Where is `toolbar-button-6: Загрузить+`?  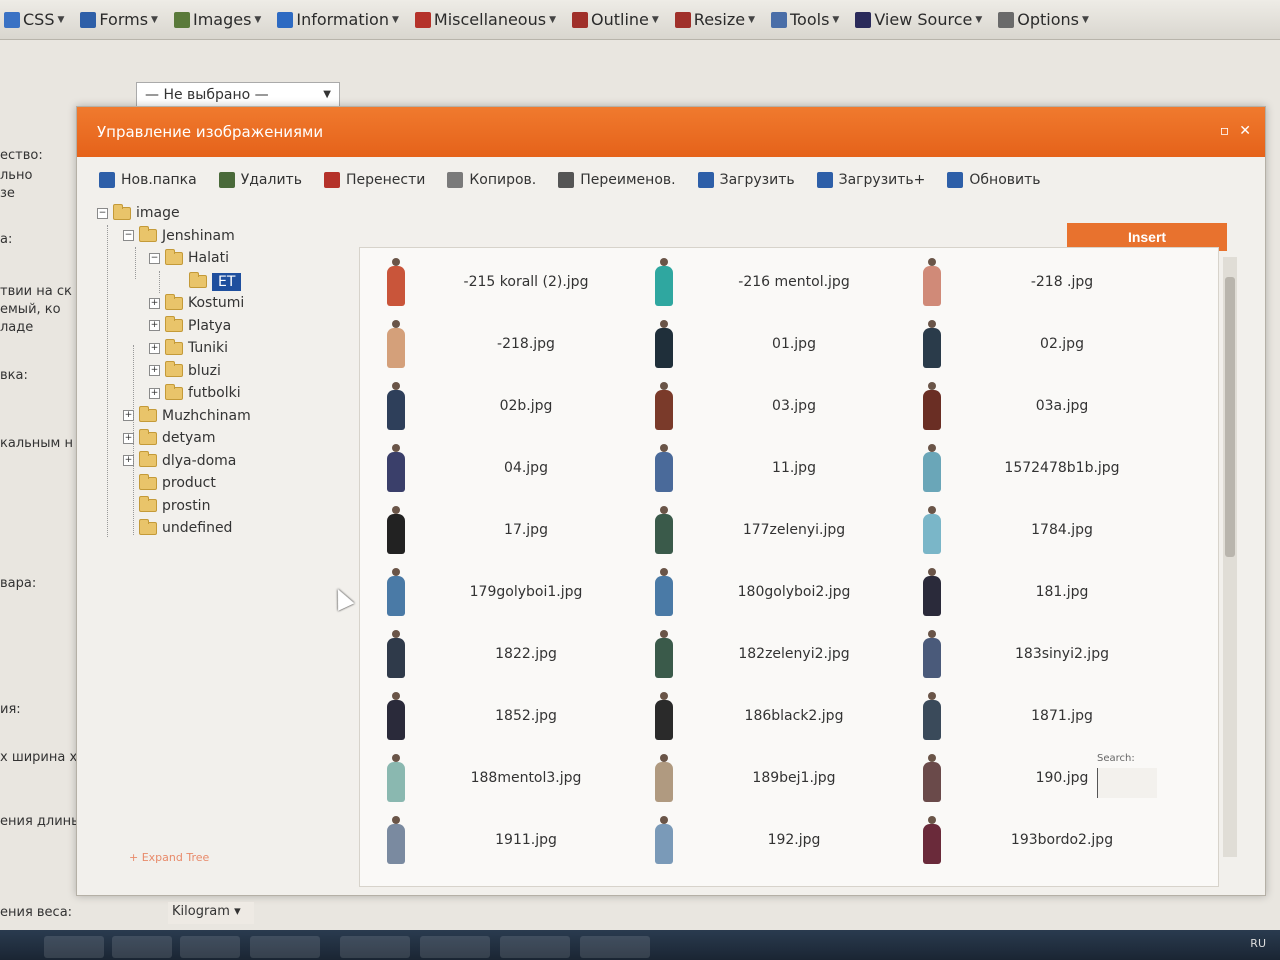
toolbar-button-6: Загрузить+ is located at coordinates (870, 180).